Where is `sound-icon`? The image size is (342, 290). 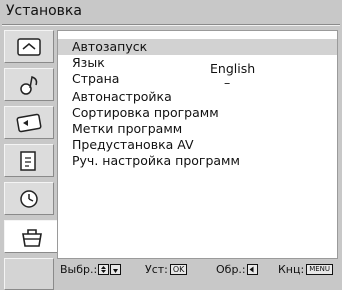
sound-icon is located at coordinates (29, 85).